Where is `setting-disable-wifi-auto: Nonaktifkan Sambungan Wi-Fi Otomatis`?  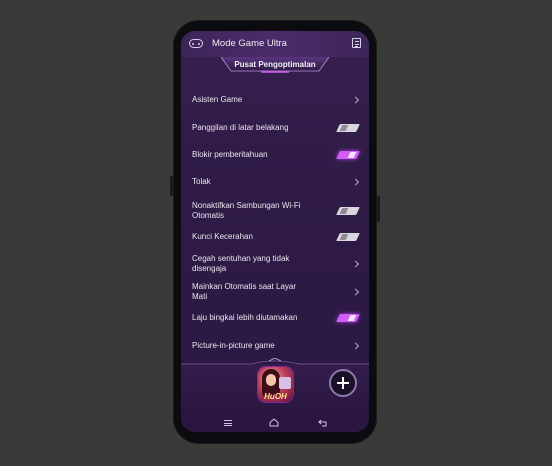
setting-disable-wifi-auto: Nonaktifkan Sambungan Wi-Fi Otomatis is located at coordinates (276, 211).